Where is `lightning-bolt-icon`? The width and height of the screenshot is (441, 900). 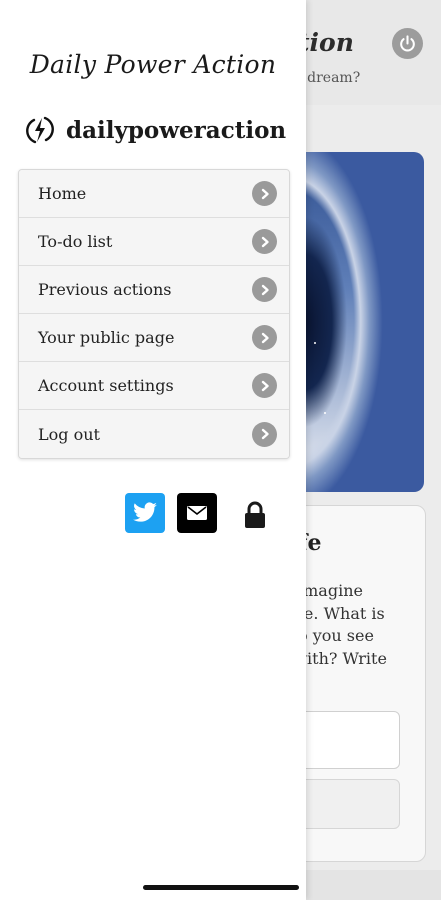 lightning-bolt-icon is located at coordinates (40, 130).